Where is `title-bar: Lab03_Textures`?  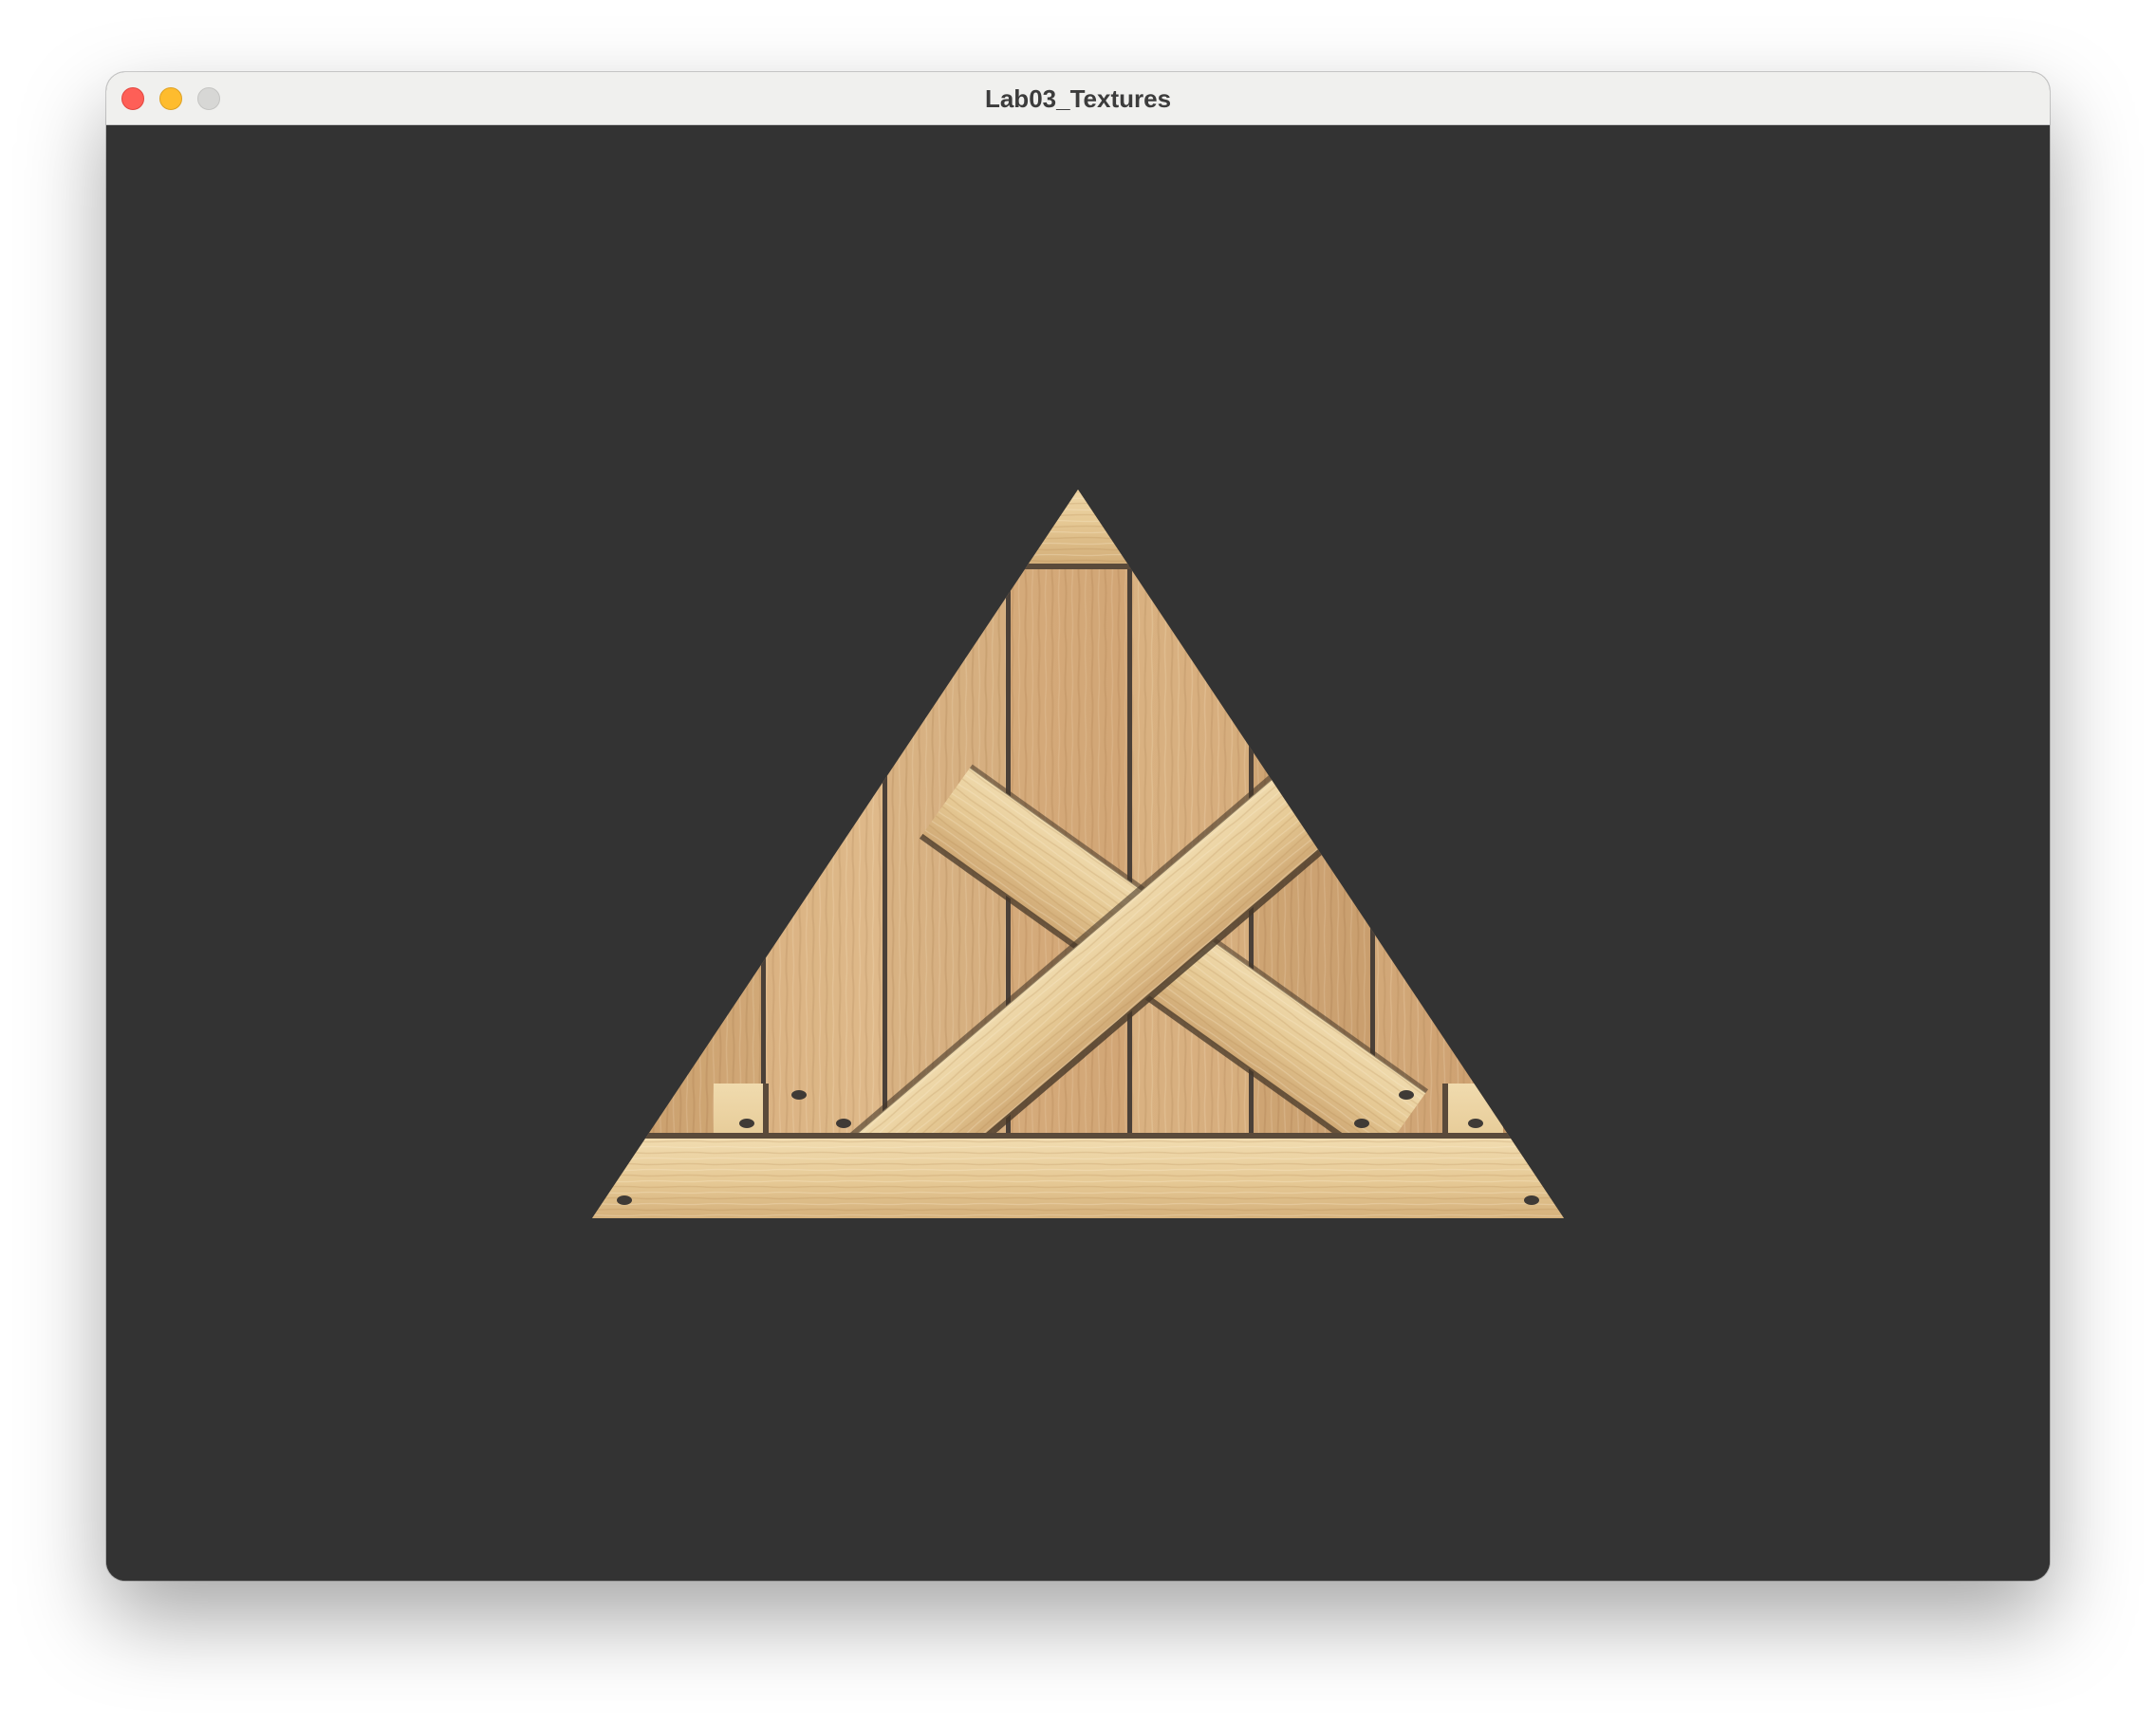
title-bar: Lab03_Textures is located at coordinates (1078, 98).